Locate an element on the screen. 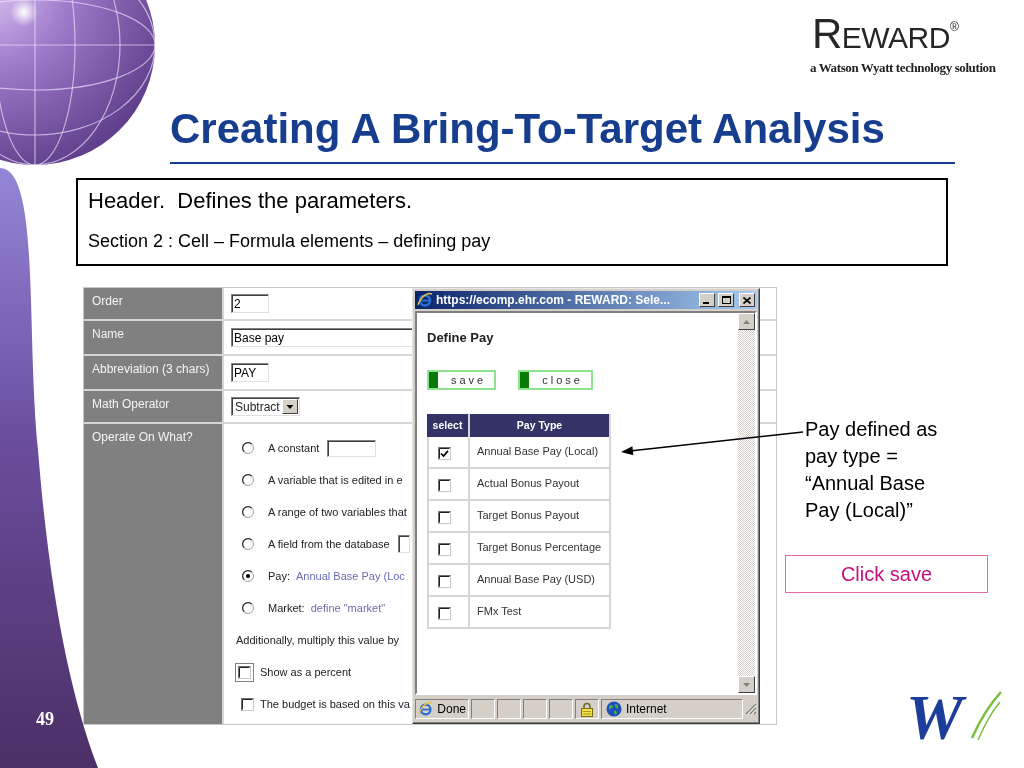  scroll-up-button is located at coordinates (746, 321).